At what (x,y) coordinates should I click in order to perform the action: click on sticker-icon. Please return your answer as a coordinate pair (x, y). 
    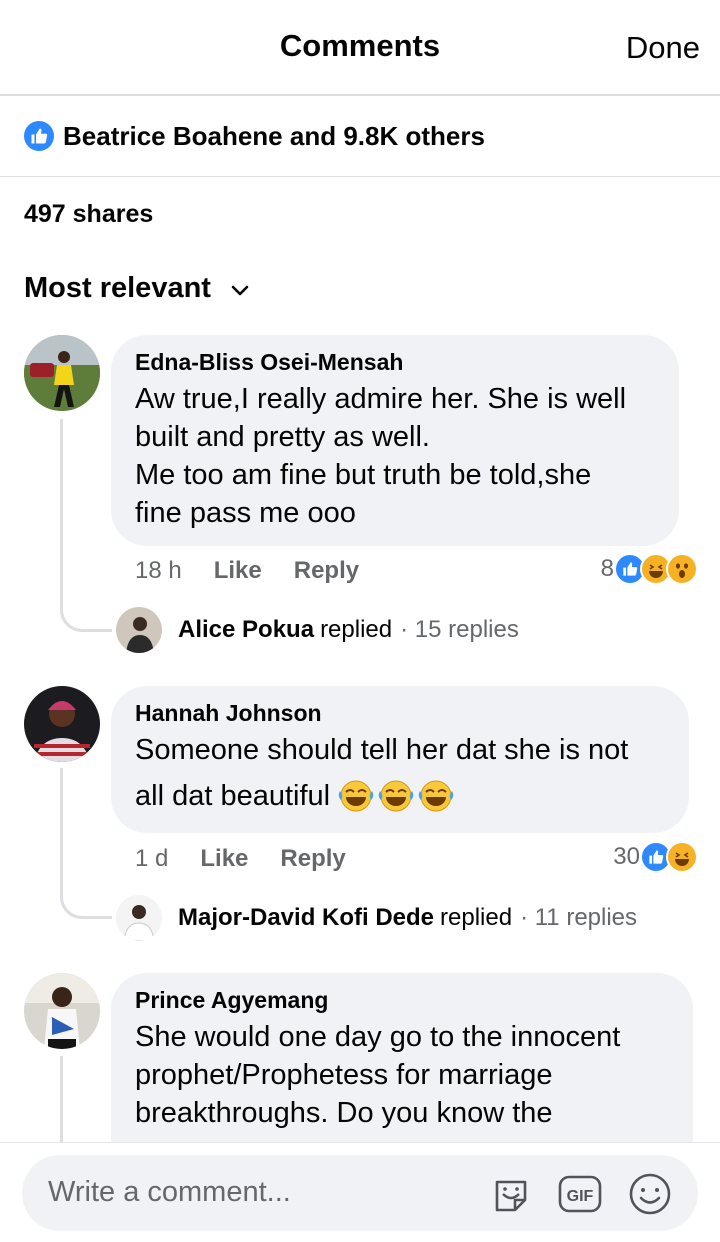
    Looking at the image, I should click on (511, 1194).